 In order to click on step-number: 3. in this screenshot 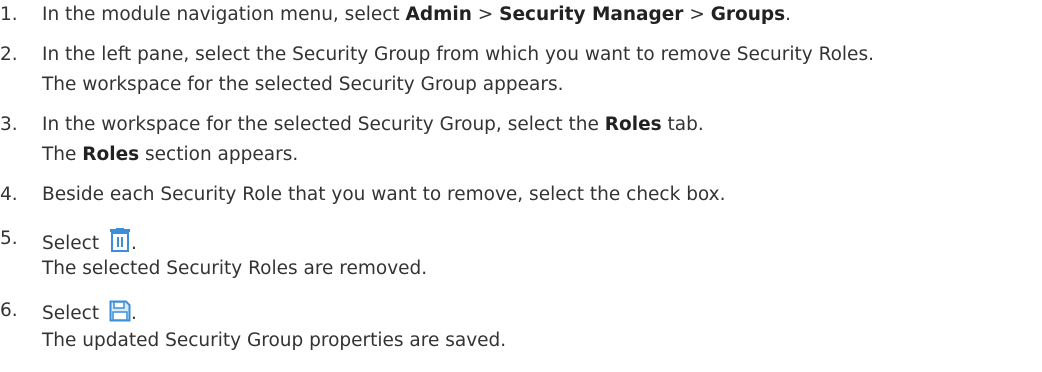, I will do `click(9, 124)`.